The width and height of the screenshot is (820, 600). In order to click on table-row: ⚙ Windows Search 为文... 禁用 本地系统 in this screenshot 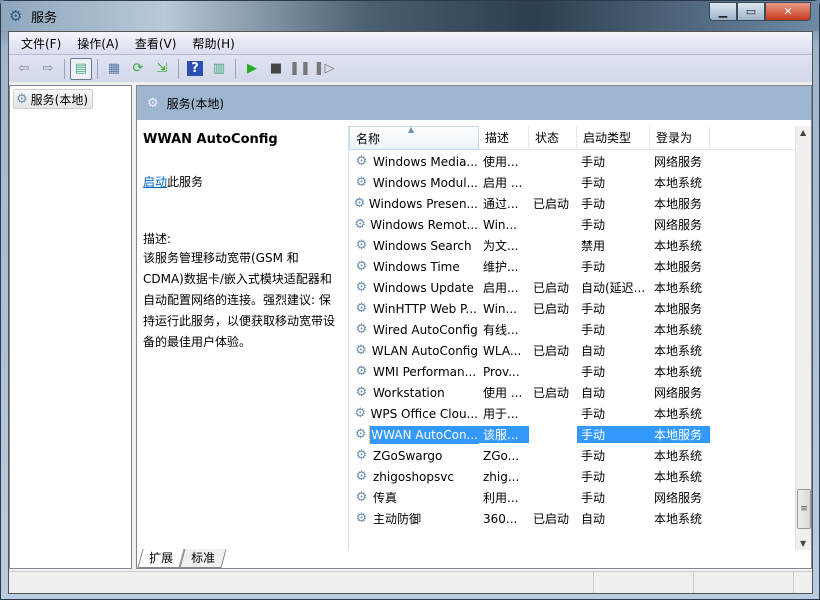, I will do `click(572, 245)`.